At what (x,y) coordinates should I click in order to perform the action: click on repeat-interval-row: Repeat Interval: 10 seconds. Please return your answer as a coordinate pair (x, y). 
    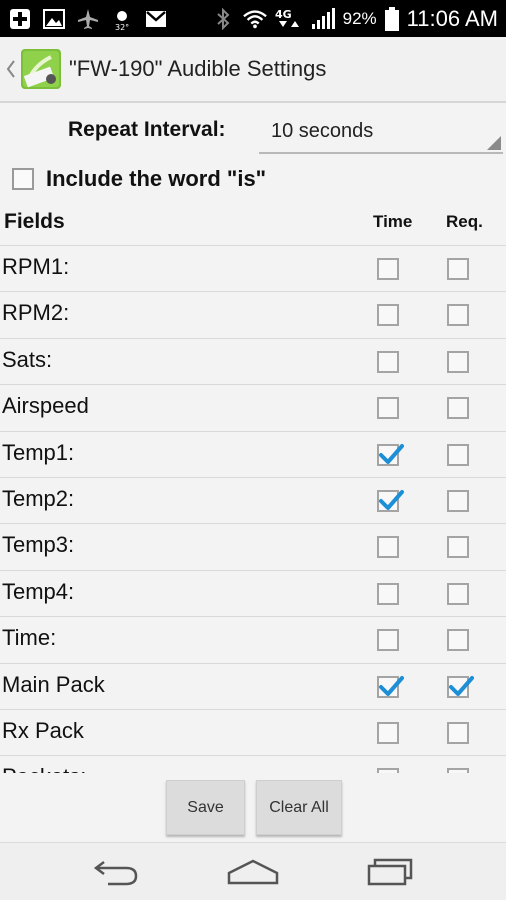
    Looking at the image, I should click on (253, 131).